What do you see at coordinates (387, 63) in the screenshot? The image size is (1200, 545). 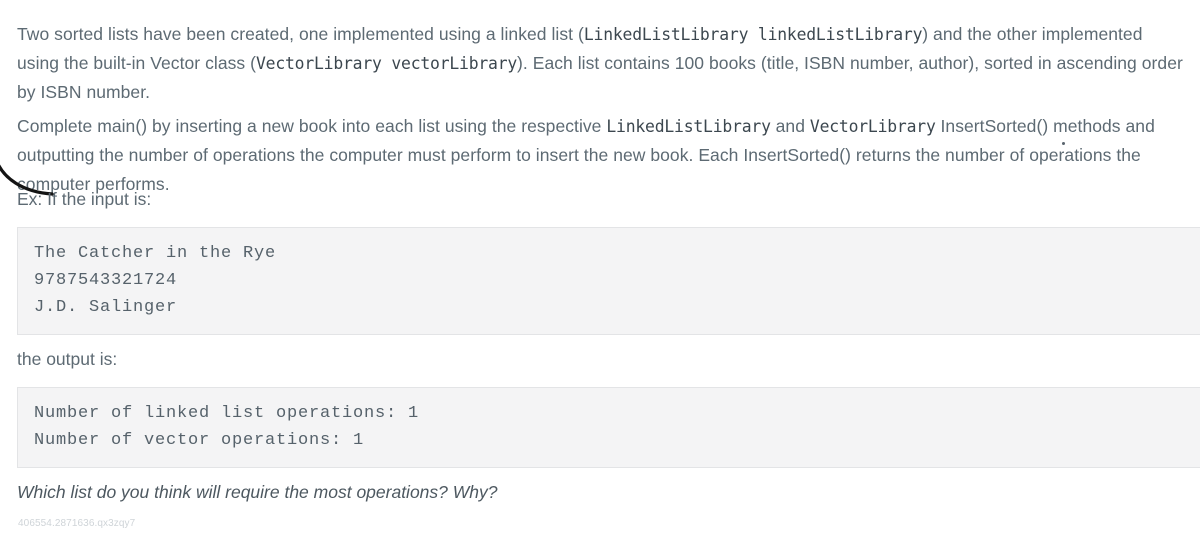 I see `inline-code-vectorlibrary-decl: VectorLibrary vectorLibrary` at bounding box center [387, 63].